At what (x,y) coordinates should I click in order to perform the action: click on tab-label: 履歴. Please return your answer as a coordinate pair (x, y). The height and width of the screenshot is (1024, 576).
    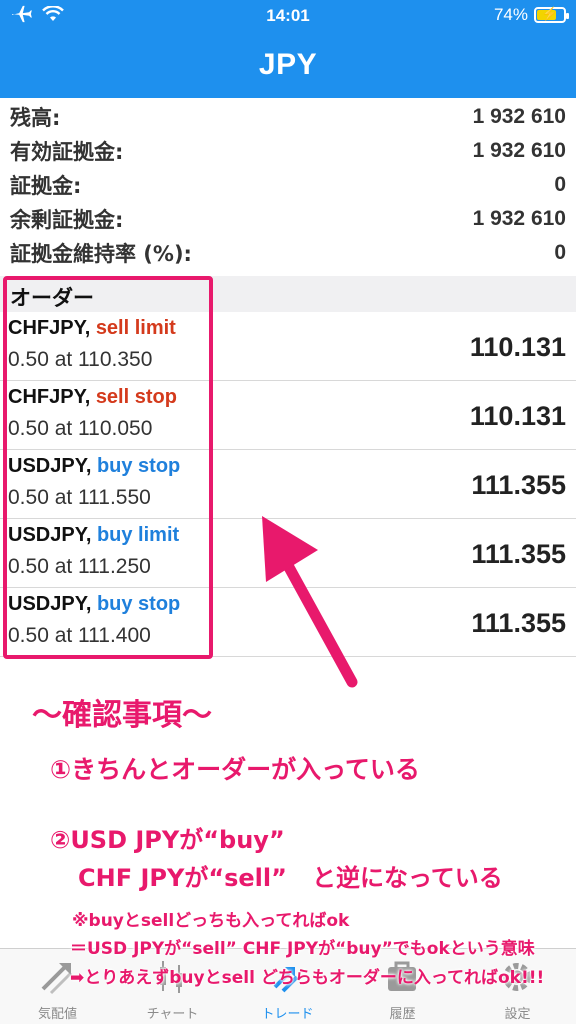
    Looking at the image, I should click on (402, 1014).